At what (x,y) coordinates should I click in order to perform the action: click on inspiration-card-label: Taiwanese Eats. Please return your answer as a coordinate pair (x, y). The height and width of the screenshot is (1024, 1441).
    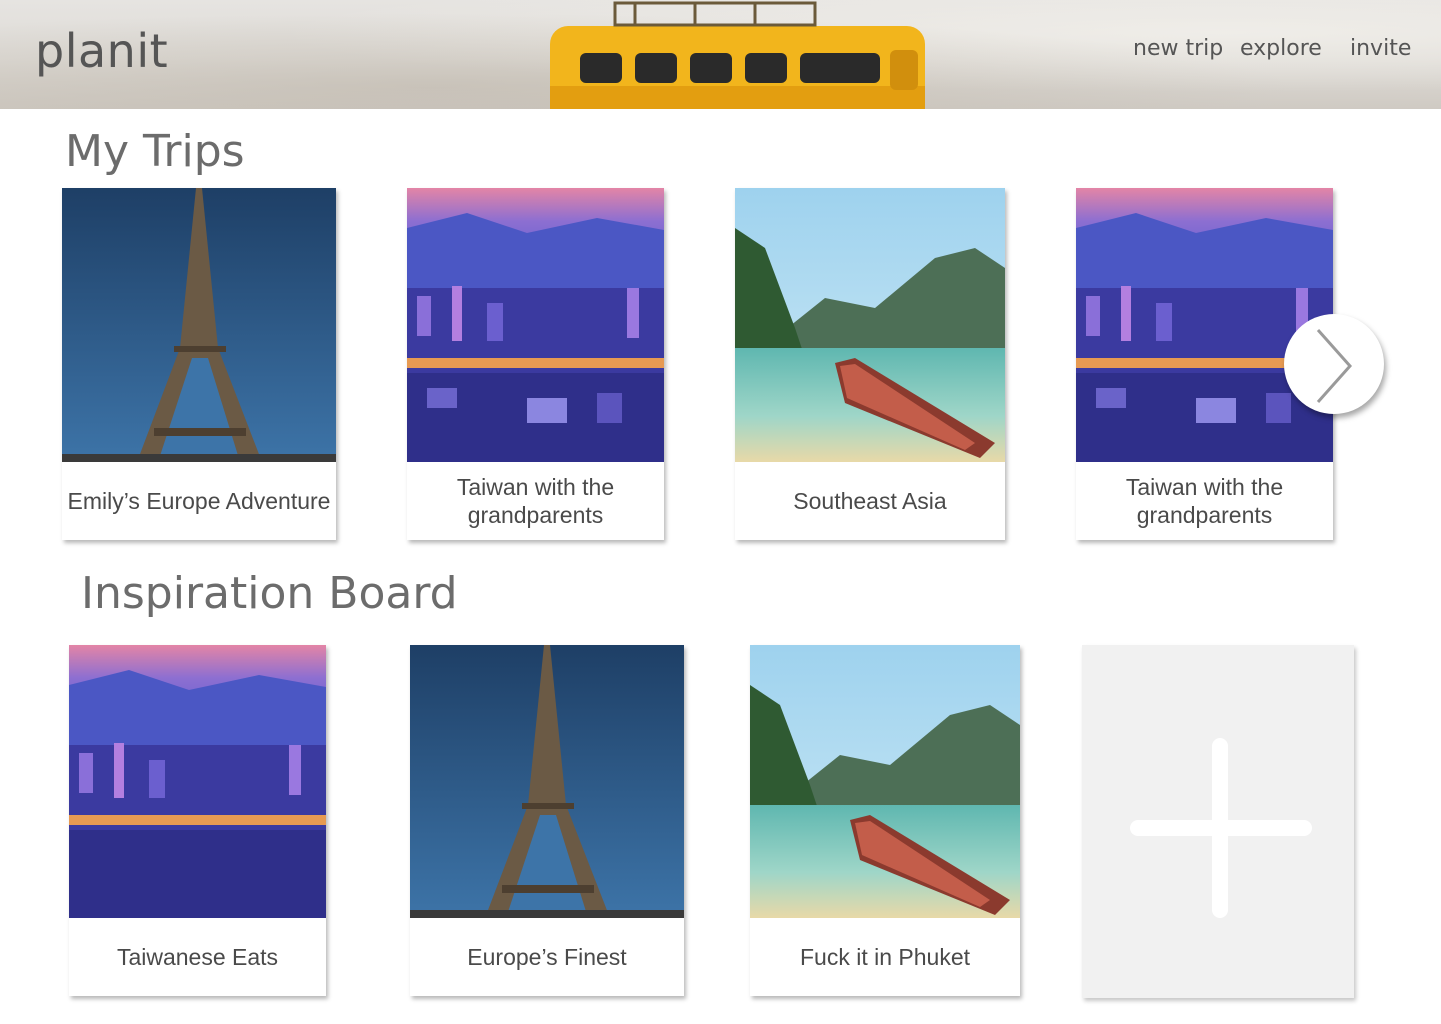
    Looking at the image, I should click on (197, 957).